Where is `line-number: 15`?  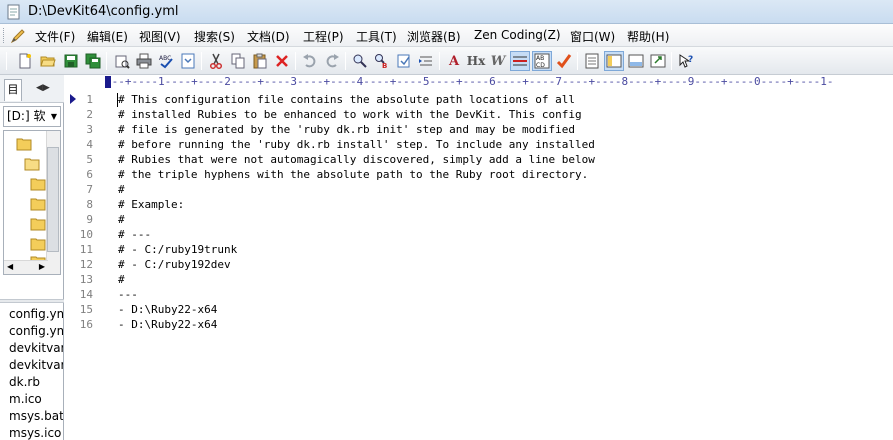 line-number: 15 is located at coordinates (86, 309).